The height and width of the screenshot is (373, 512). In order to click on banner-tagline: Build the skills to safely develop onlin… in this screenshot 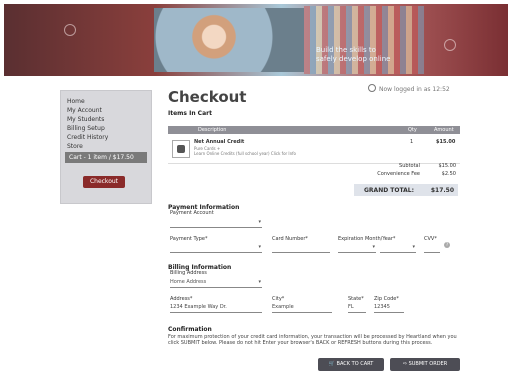, I will do `click(376, 55)`.